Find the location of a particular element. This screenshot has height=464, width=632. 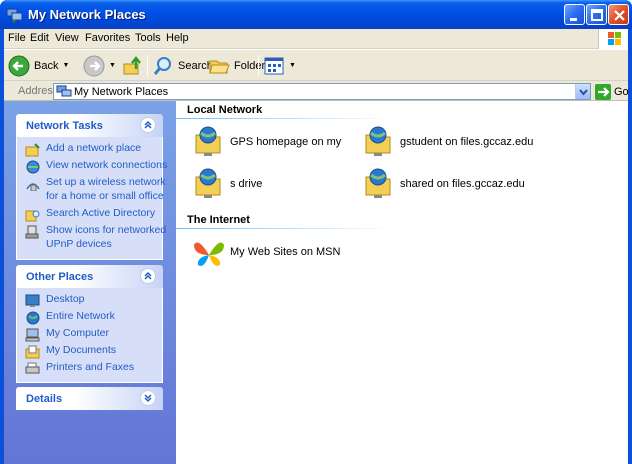

expand-button is located at coordinates (148, 398).